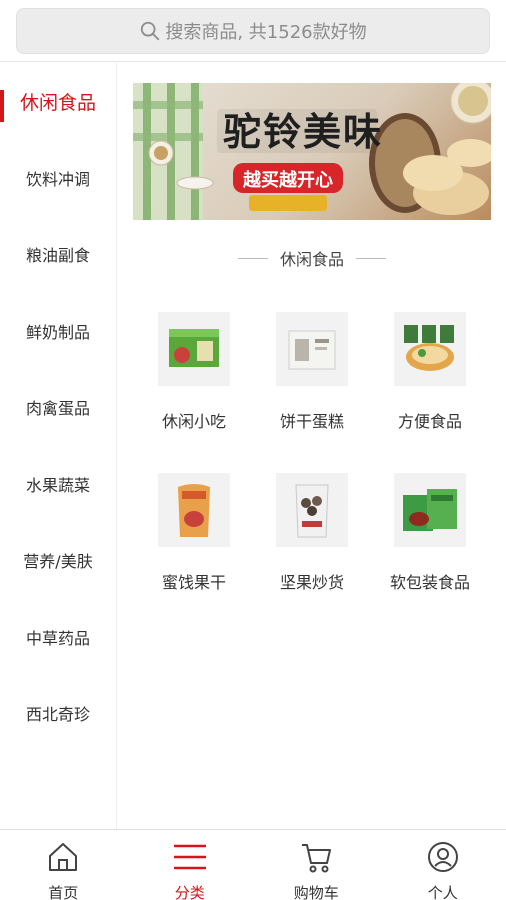  I want to click on user-icon, so click(442, 857).